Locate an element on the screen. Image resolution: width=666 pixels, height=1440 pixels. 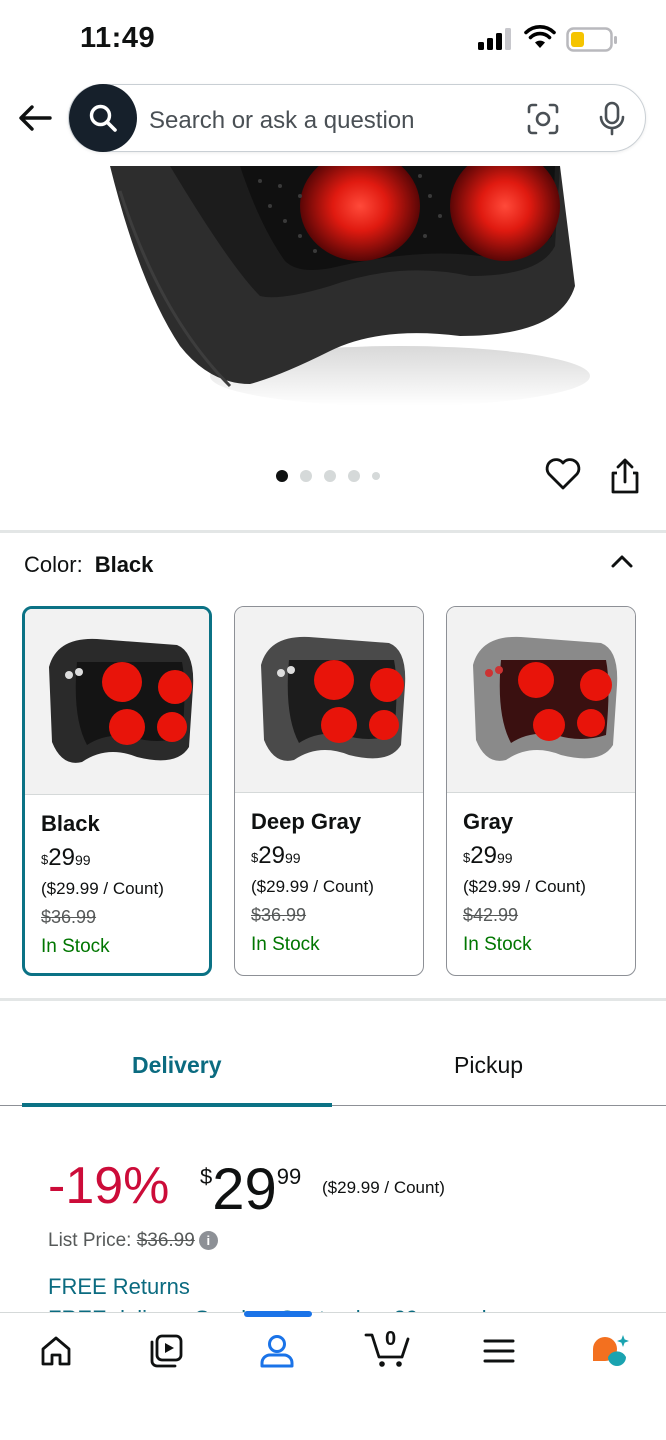
home-icon is located at coordinates (56, 1351).